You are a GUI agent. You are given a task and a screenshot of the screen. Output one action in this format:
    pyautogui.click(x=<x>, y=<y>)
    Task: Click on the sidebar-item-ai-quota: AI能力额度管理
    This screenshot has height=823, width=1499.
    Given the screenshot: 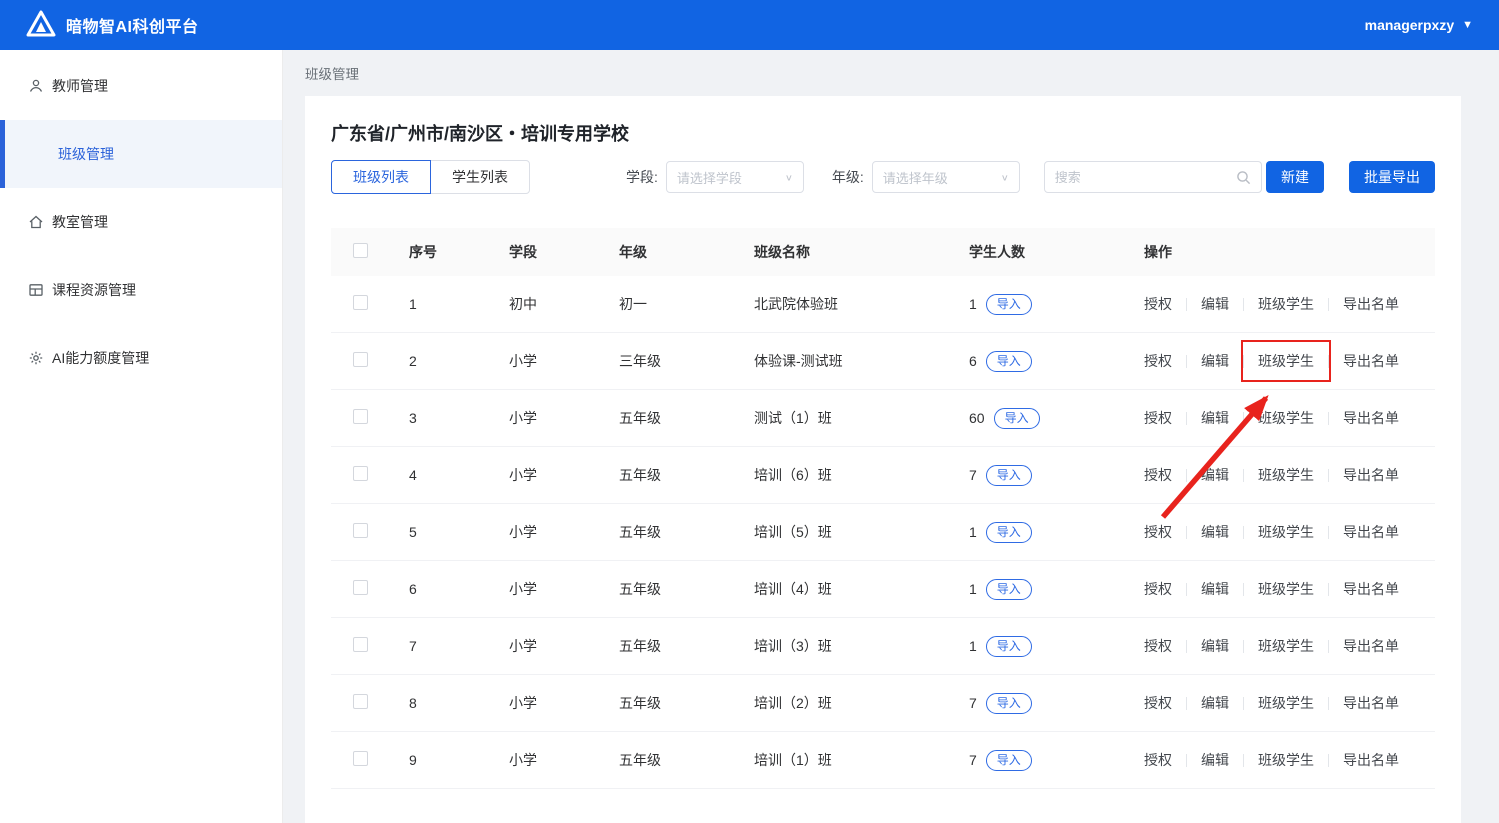 What is the action you would take?
    pyautogui.click(x=141, y=358)
    